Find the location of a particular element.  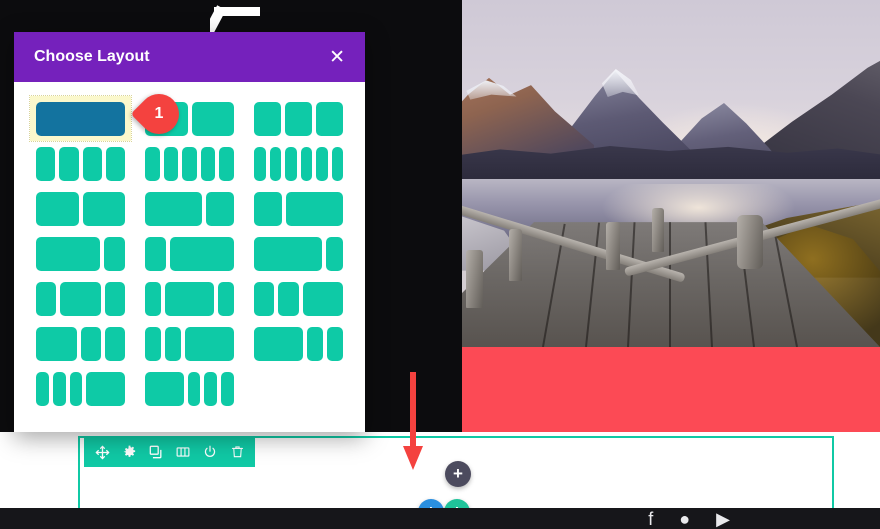

power-icon is located at coordinates (210, 452).